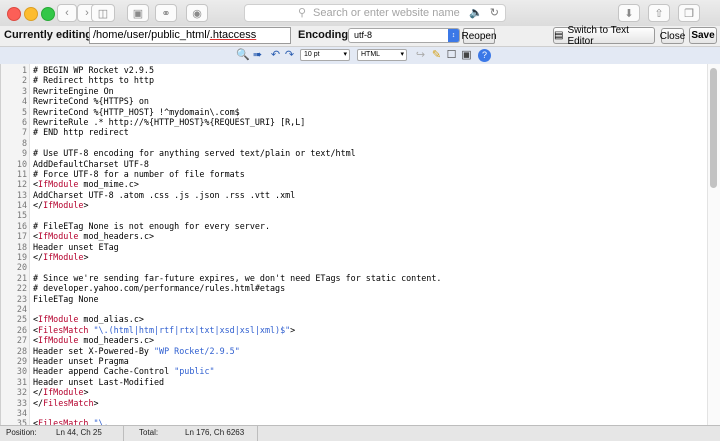 The width and height of the screenshot is (720, 441). Describe the element at coordinates (402, 54) in the screenshot. I see `chevron-down-icon: ▾` at that location.